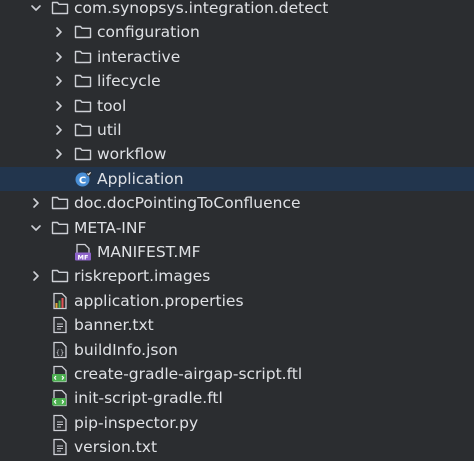 The image size is (474, 461). Describe the element at coordinates (237, 32) in the screenshot. I see `tree-item: configuration` at that location.